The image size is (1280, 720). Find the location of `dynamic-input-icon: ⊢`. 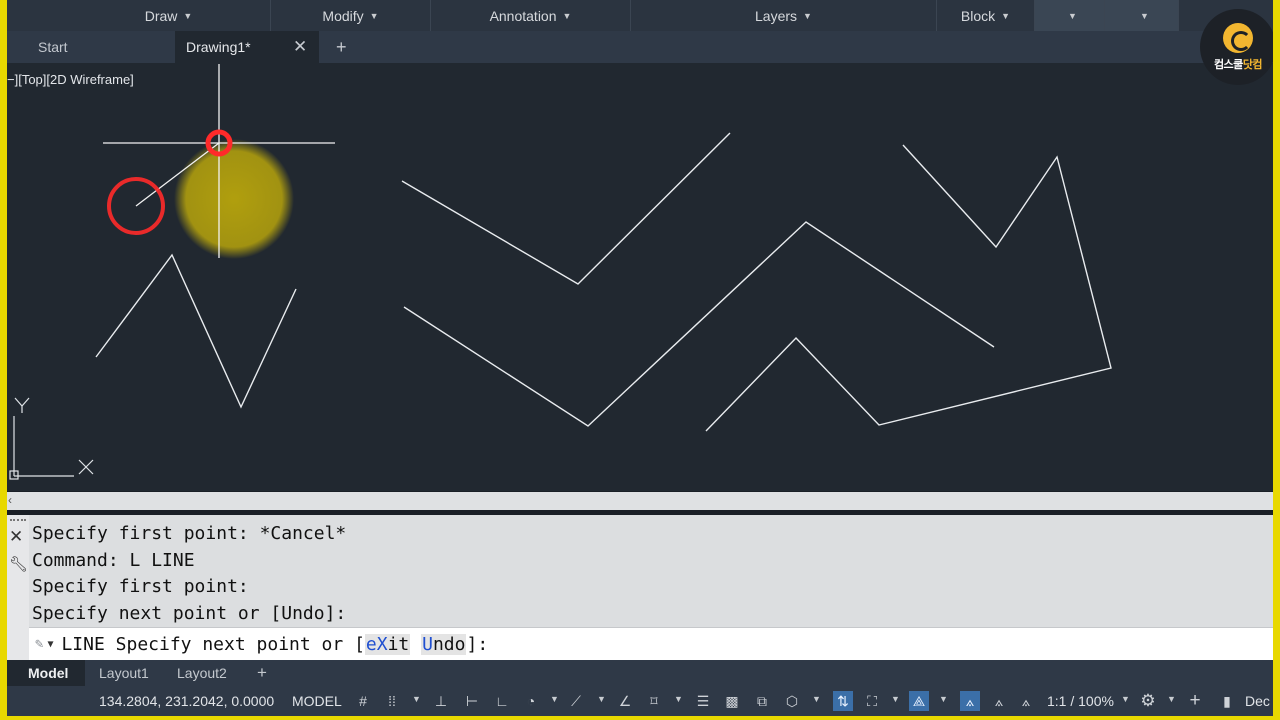

dynamic-input-icon: ⊢ is located at coordinates (472, 701).